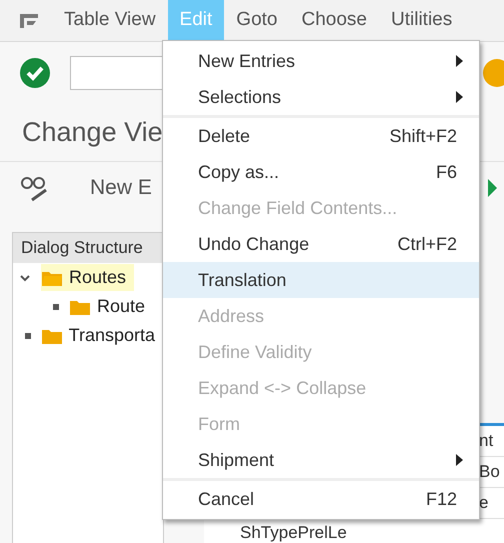  I want to click on menu-bar-item: Goto, so click(257, 21).